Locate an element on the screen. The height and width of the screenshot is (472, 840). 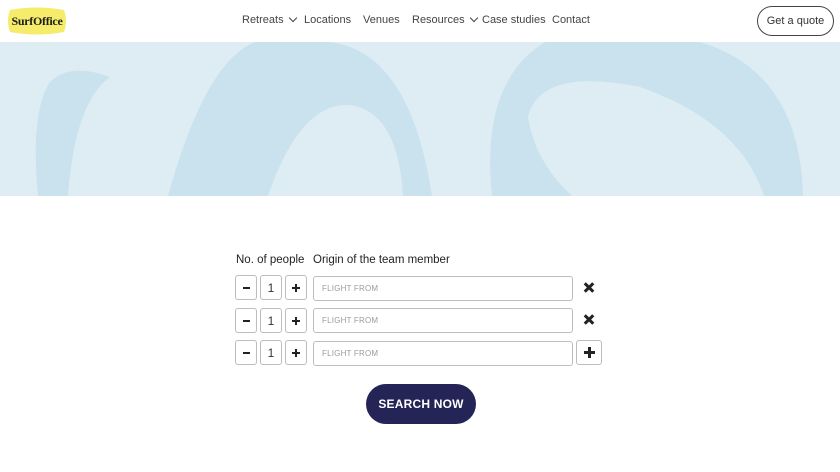
nav-locations: Locations is located at coordinates (327, 20).